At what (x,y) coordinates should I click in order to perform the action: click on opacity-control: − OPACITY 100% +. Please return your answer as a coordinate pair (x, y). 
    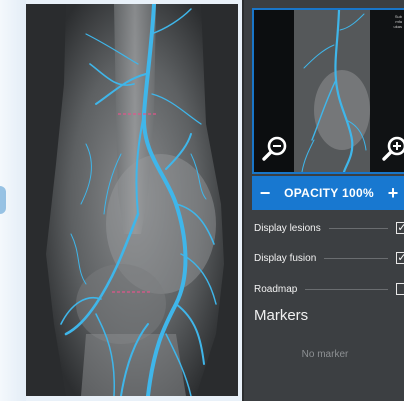
    Looking at the image, I should click on (328, 193).